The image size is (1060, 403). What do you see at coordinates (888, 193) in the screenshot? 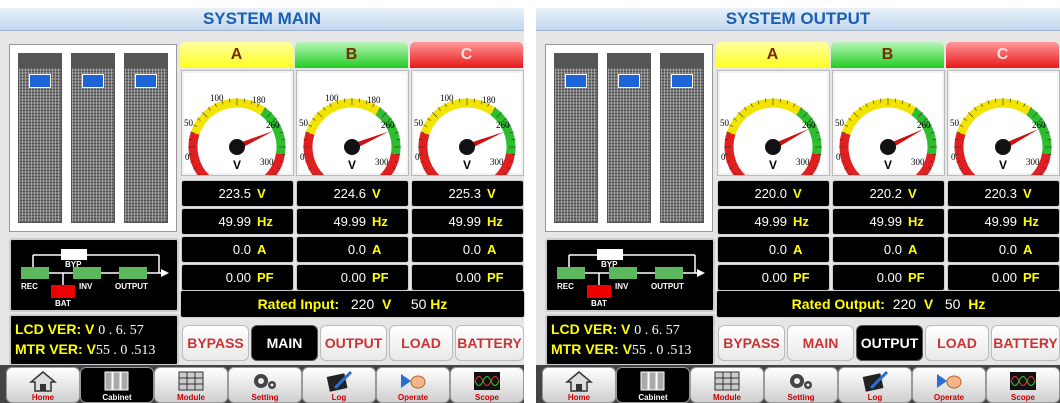
I see `voltage-b: 220.2 V` at bounding box center [888, 193].